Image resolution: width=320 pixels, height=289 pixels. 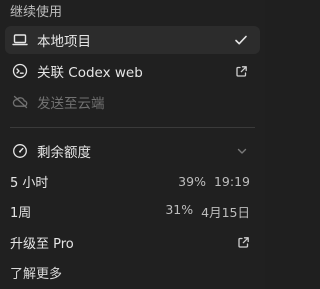 I want to click on section-title: 继续使用, so click(x=36, y=12).